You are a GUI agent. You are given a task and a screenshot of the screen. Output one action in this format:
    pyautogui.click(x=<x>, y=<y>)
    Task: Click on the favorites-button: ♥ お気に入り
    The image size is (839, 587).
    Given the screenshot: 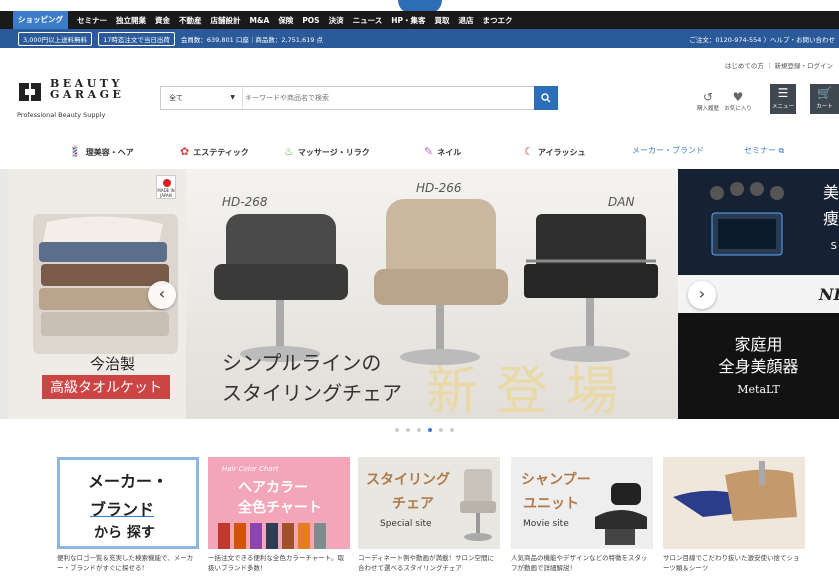 What is the action you would take?
    pyautogui.click(x=738, y=101)
    